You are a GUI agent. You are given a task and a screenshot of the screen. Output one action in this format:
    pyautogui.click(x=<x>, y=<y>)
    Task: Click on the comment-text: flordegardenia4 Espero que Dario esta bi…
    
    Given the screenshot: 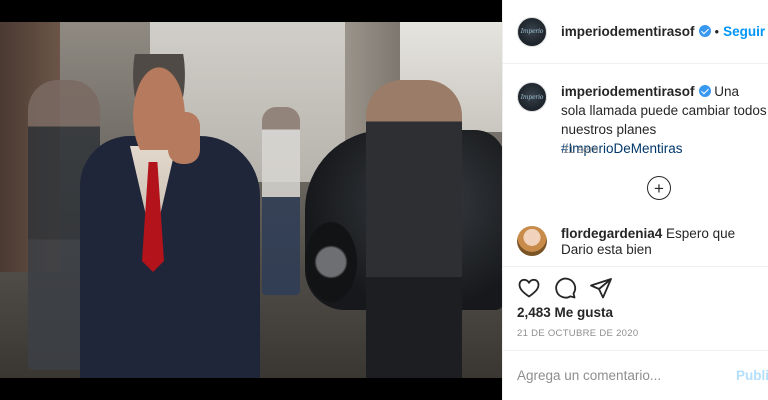 What is the action you would take?
    pyautogui.click(x=664, y=242)
    